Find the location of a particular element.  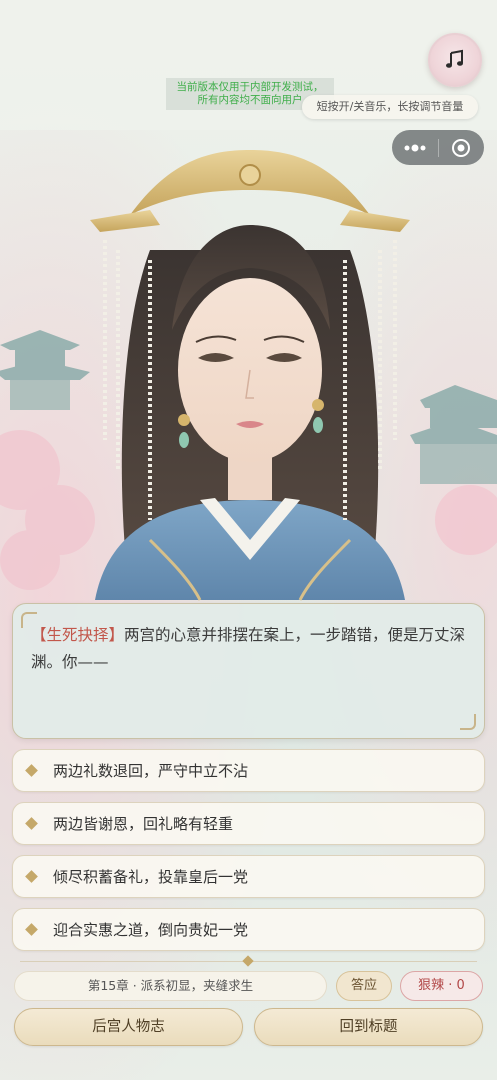

story-dialog: 【生死抉择】两宫的心意并排摆在案上，一步踏错，便是万丈深渊。你—— is located at coordinates (248, 671).